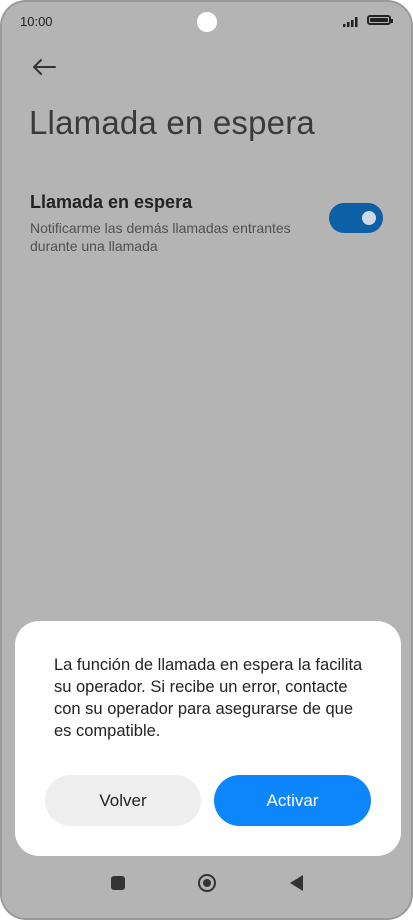  What do you see at coordinates (207, 883) in the screenshot?
I see `home-icon` at bounding box center [207, 883].